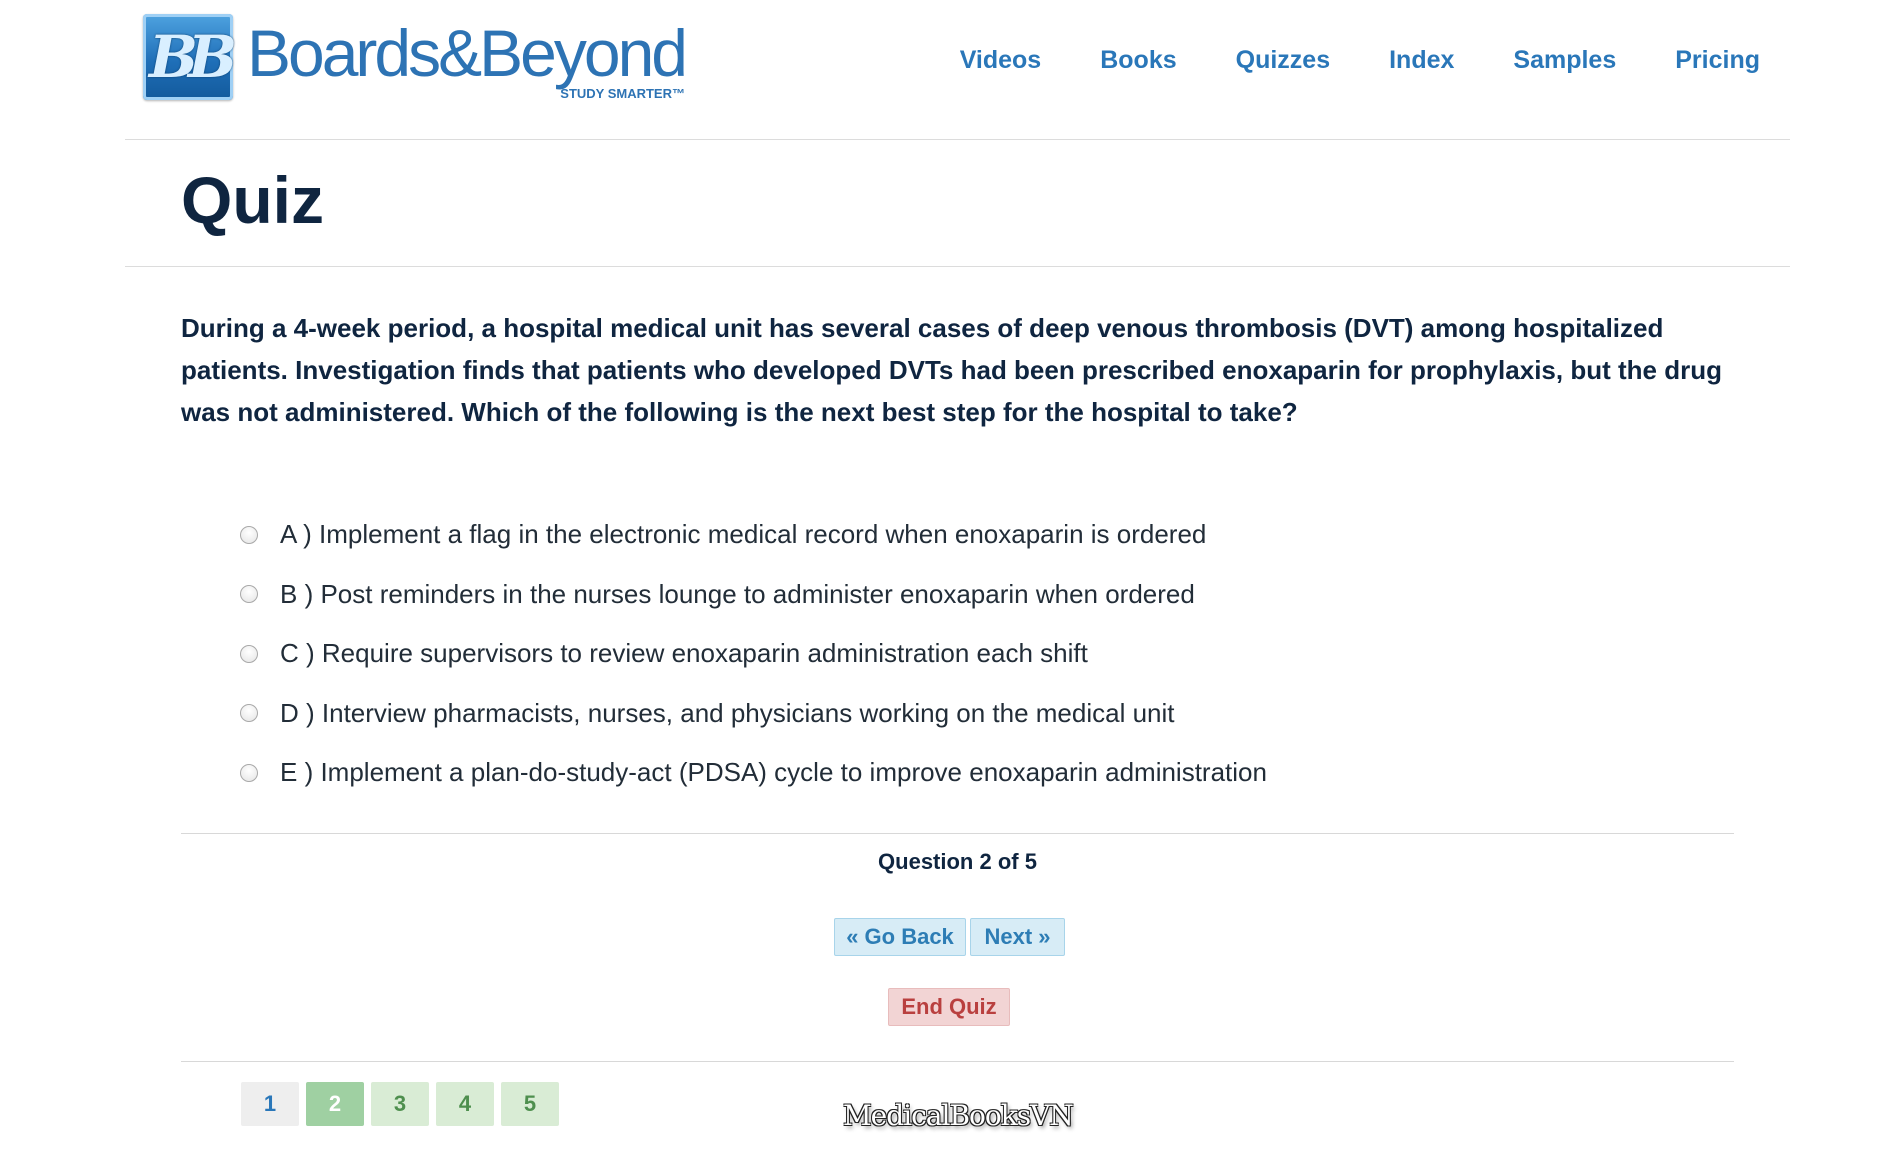 The height and width of the screenshot is (1160, 1899). Describe the element at coordinates (1283, 60) in the screenshot. I see `nav-link-quizzes: Quizzes` at that location.